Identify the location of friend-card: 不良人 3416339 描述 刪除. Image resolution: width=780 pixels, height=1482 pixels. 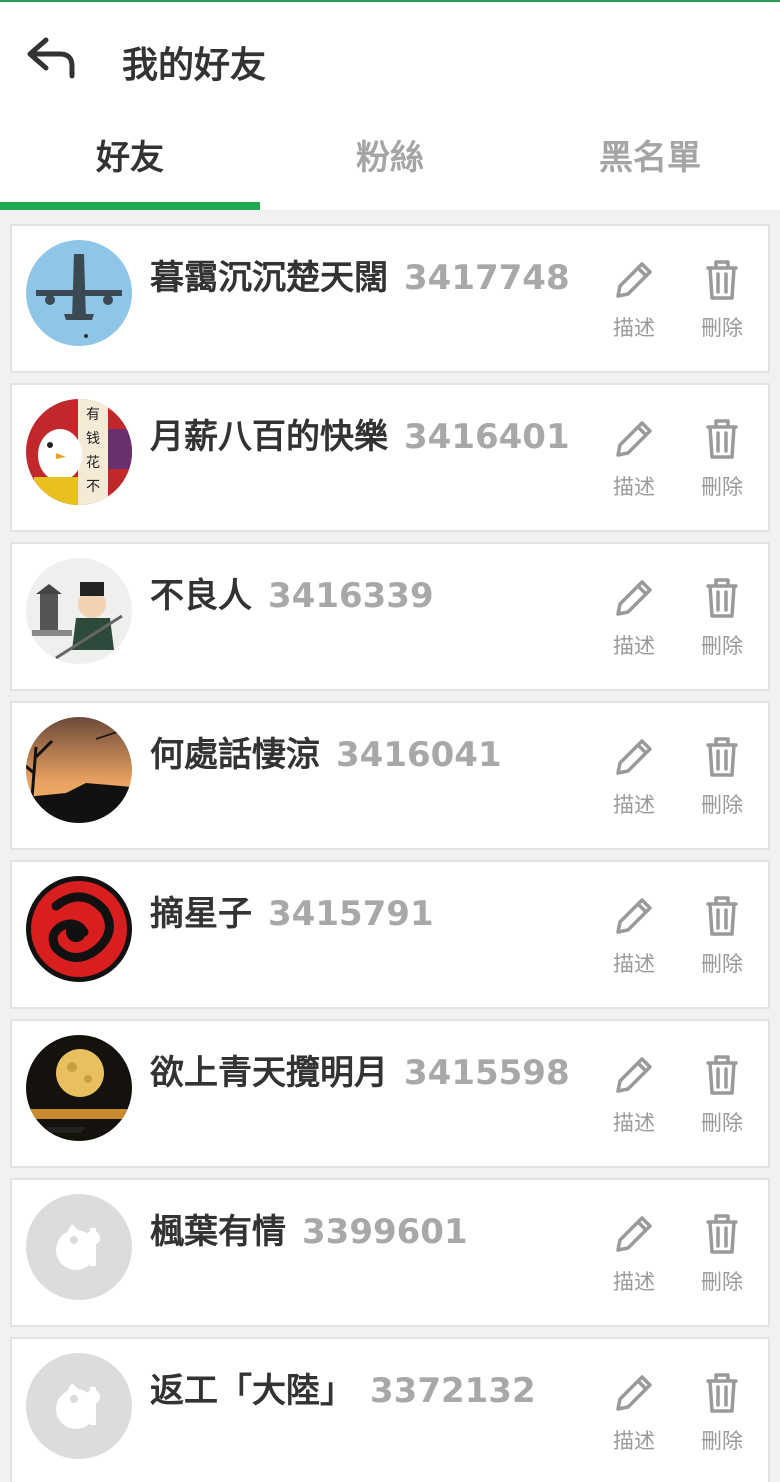
(390, 616).